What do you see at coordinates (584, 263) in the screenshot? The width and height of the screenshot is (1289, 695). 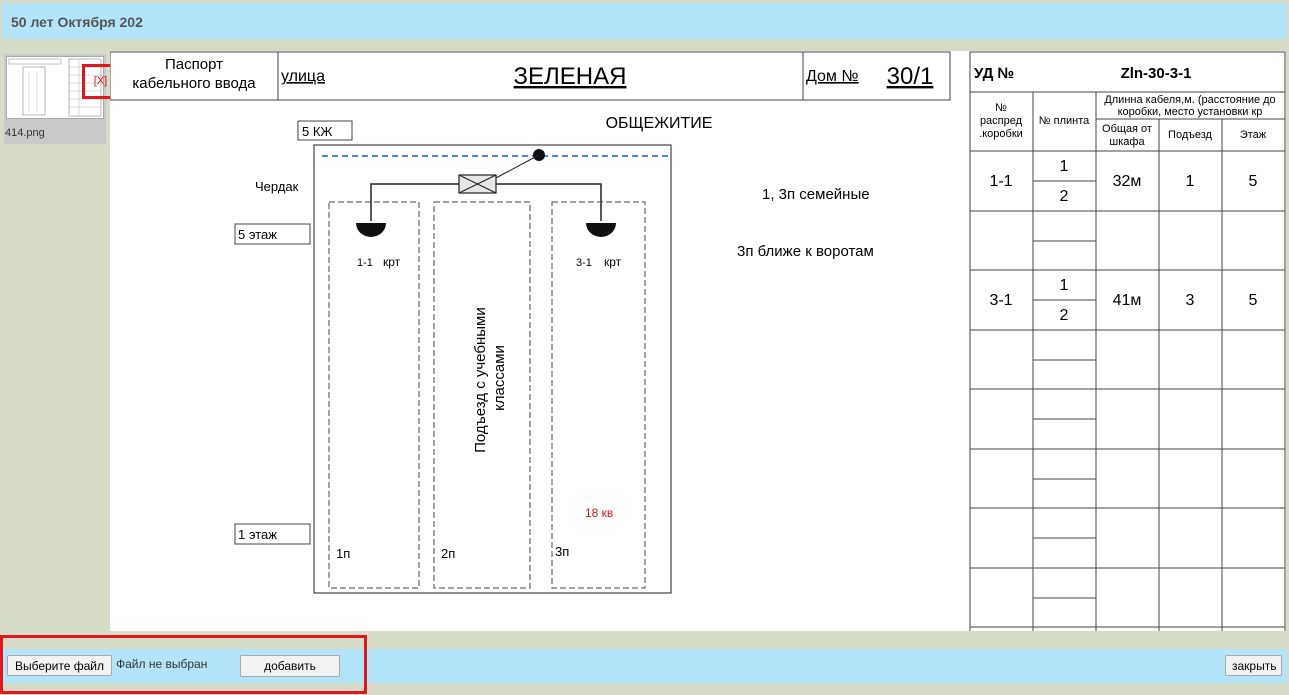 I see `box-3-label: 3-1` at bounding box center [584, 263].